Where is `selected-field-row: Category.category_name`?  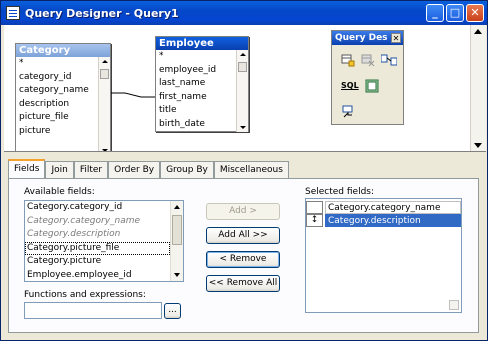 selected-field-row: Category.category_name is located at coordinates (383, 207).